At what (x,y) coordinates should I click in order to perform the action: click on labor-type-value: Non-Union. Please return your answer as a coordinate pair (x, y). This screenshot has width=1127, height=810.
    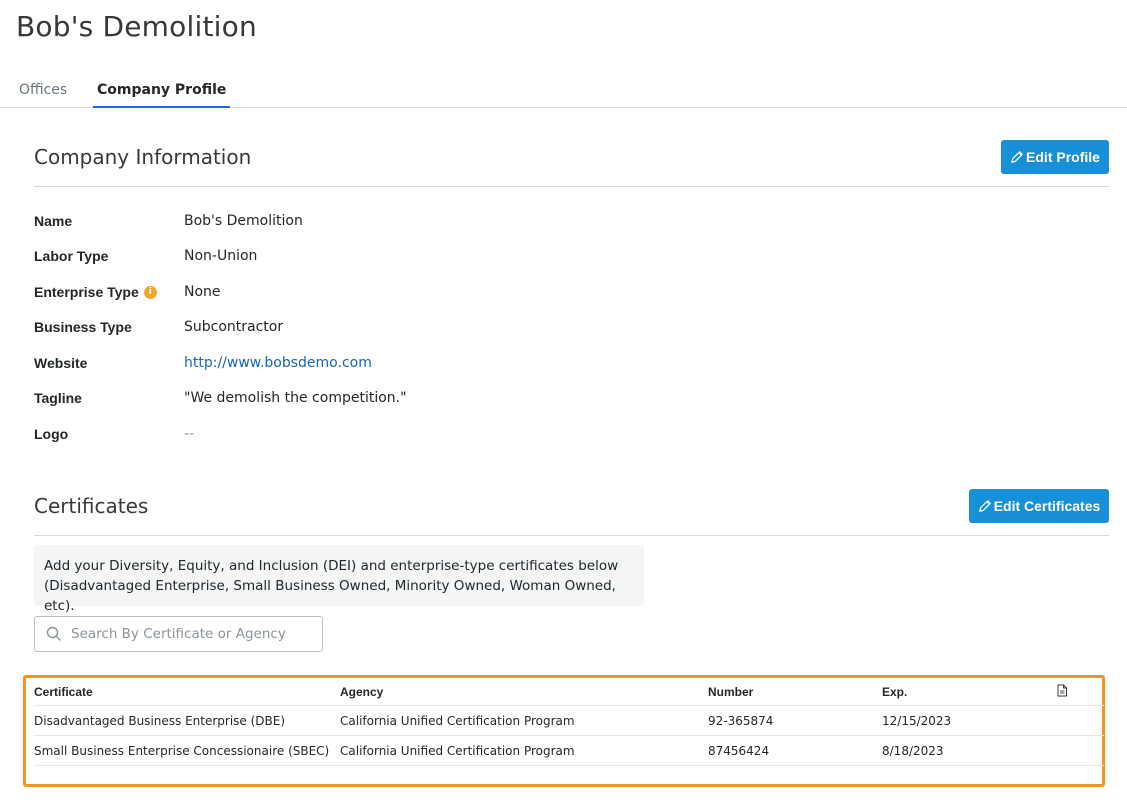
    Looking at the image, I should click on (221, 256).